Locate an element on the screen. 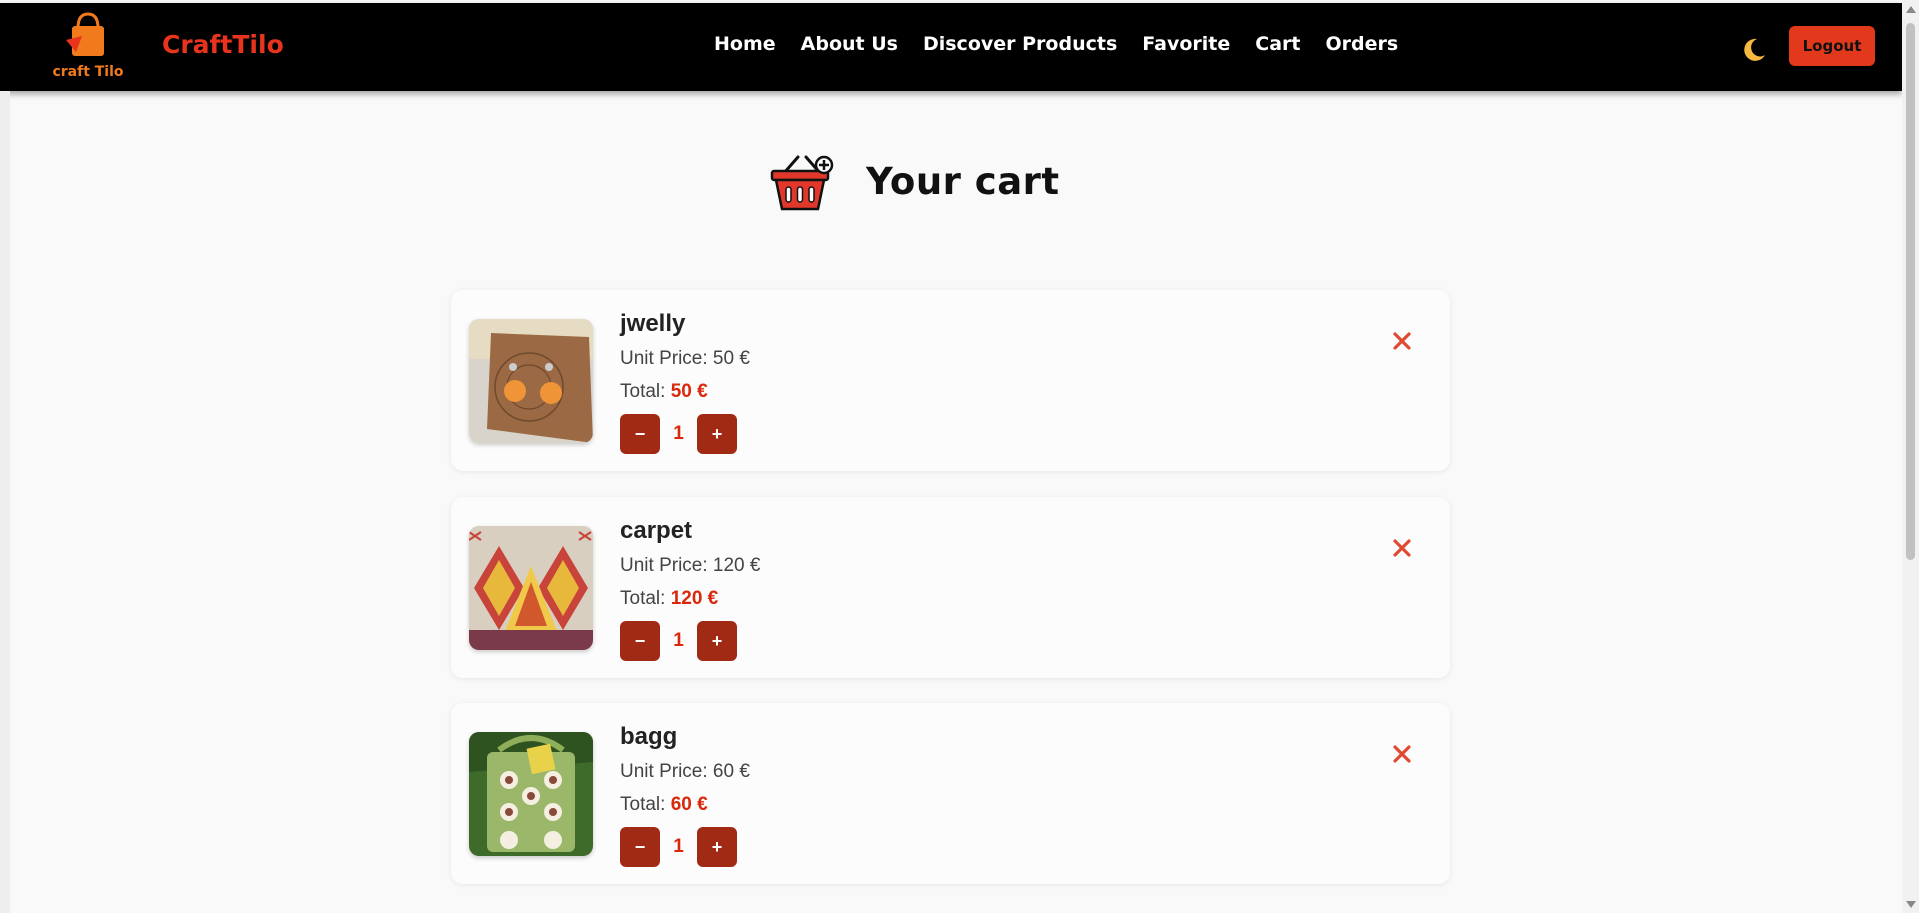 The image size is (1919, 913). nav-about-us: About Us is located at coordinates (849, 44).